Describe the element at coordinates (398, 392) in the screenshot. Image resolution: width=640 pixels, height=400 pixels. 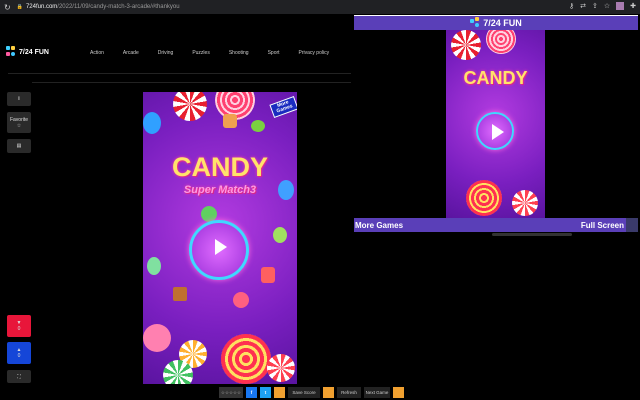
I see `next-icon` at that location.